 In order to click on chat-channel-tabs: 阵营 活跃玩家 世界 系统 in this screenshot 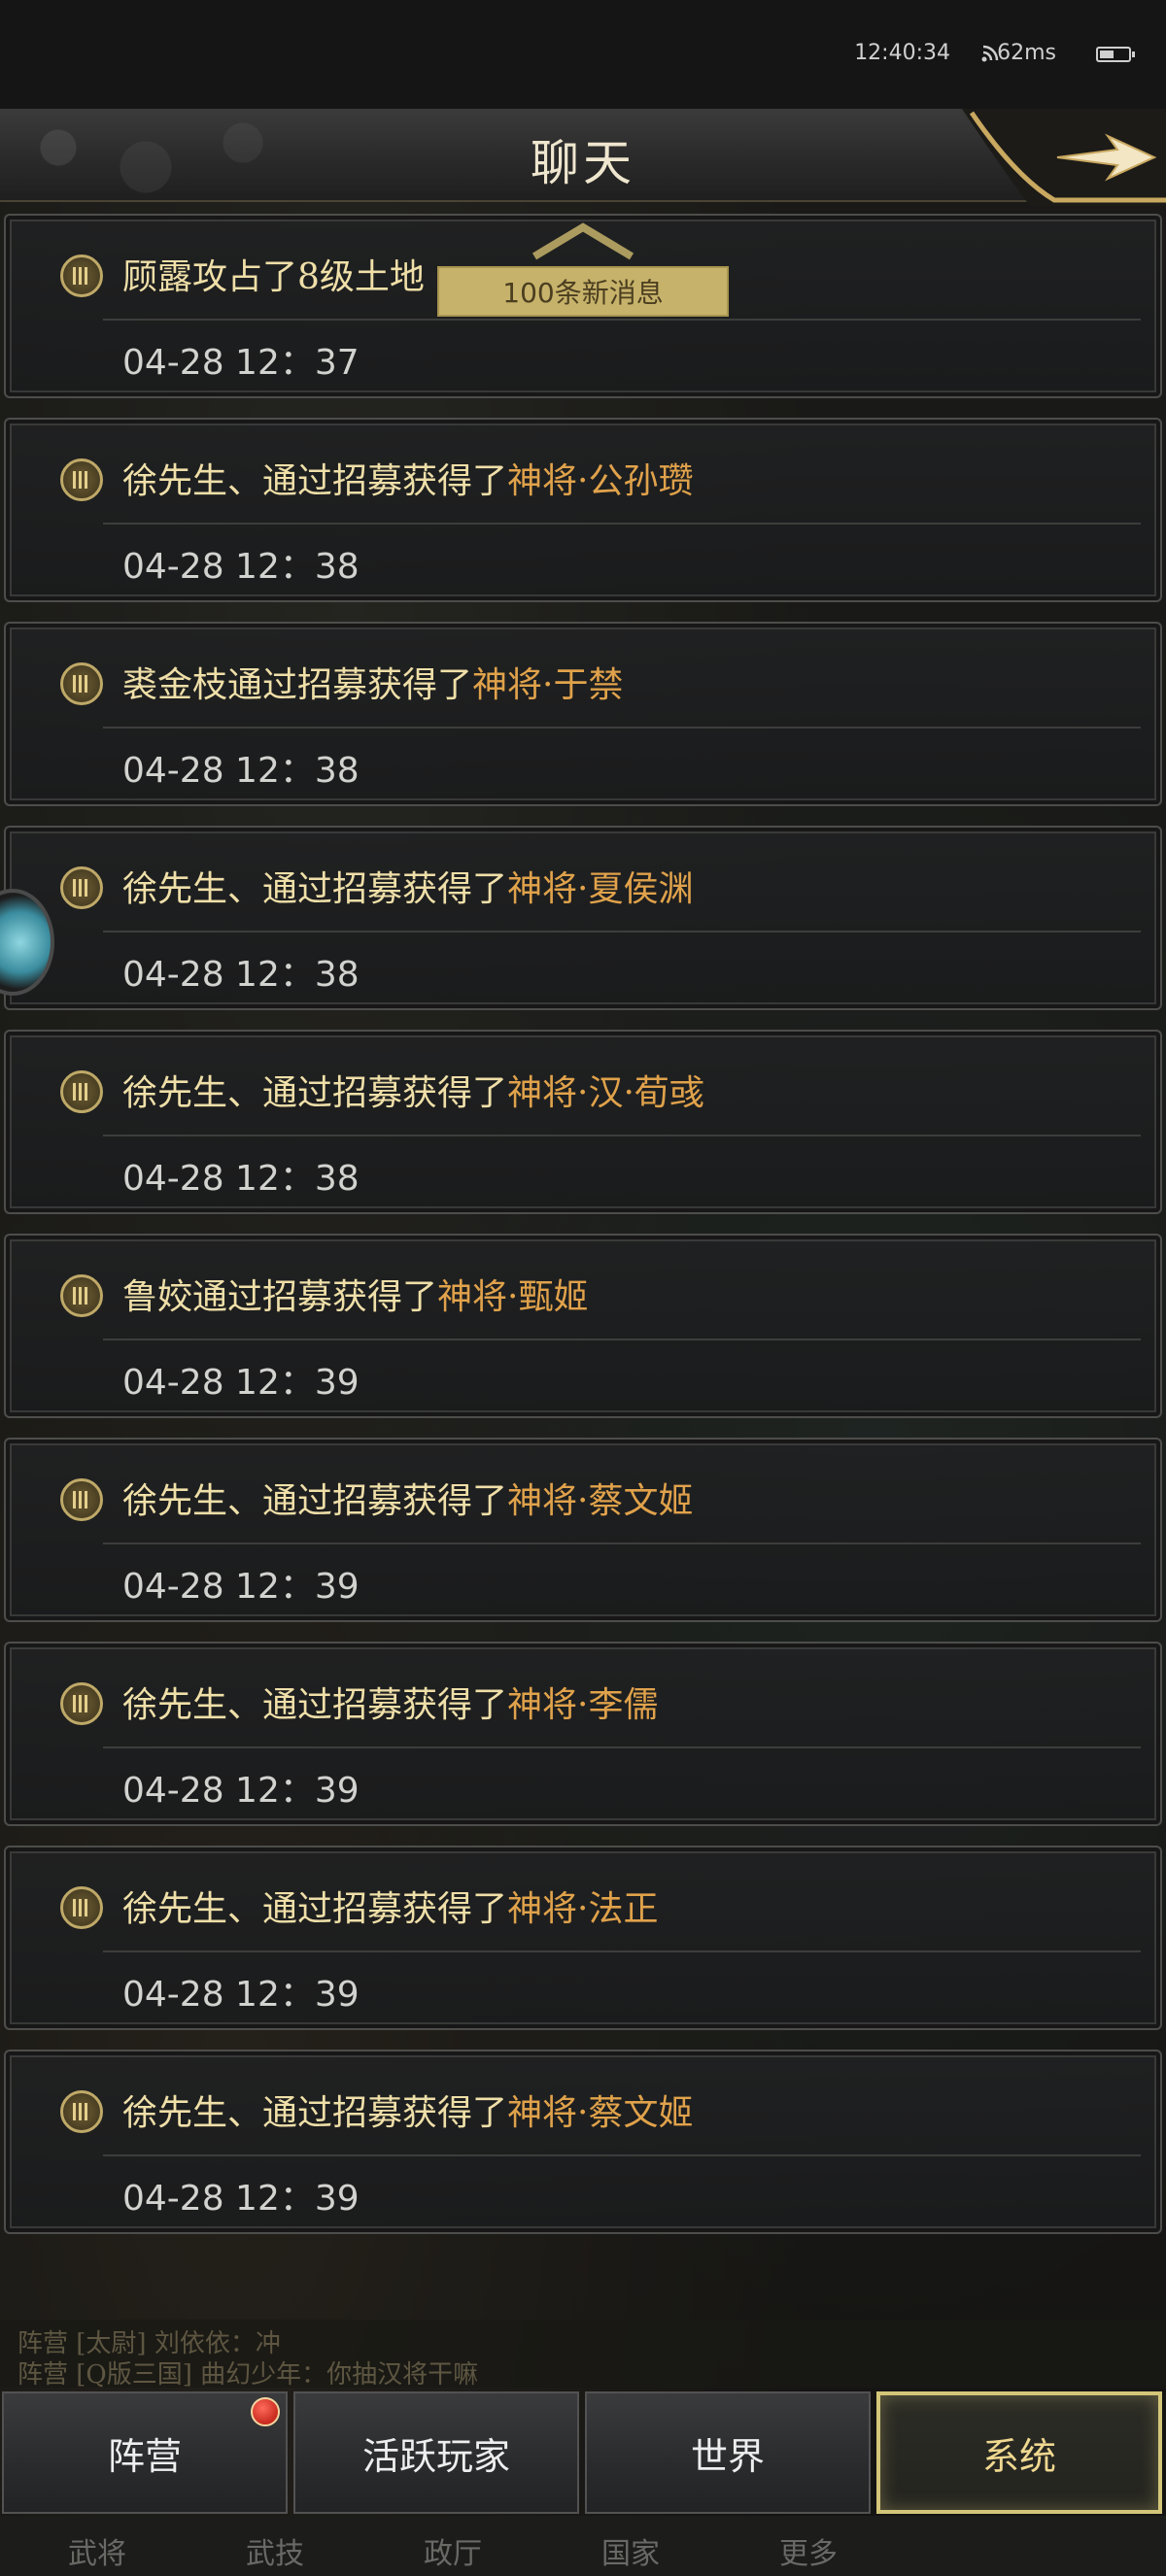, I will do `click(583, 2452)`.